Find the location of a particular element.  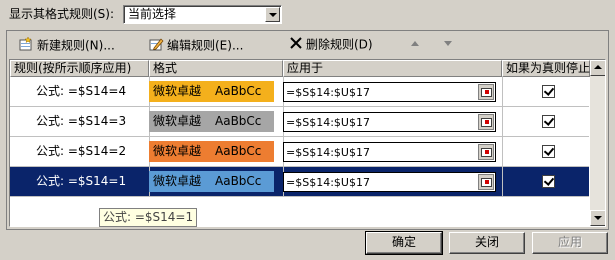

table-row: 公式: =$S14=4 微软卓越 AaBbCc =$S$14:$U$17 is located at coordinates (299, 92).